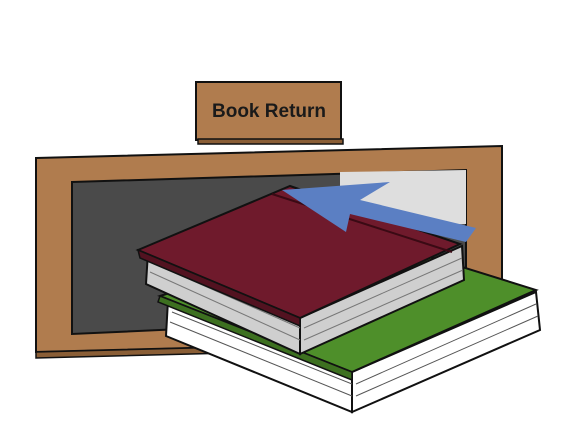 The height and width of the screenshot is (428, 583). I want to click on sign-label: Book Return, so click(269, 111).